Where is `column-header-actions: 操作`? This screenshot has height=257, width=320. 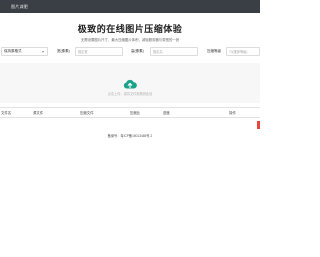
column-header-actions: 操作 is located at coordinates (232, 113).